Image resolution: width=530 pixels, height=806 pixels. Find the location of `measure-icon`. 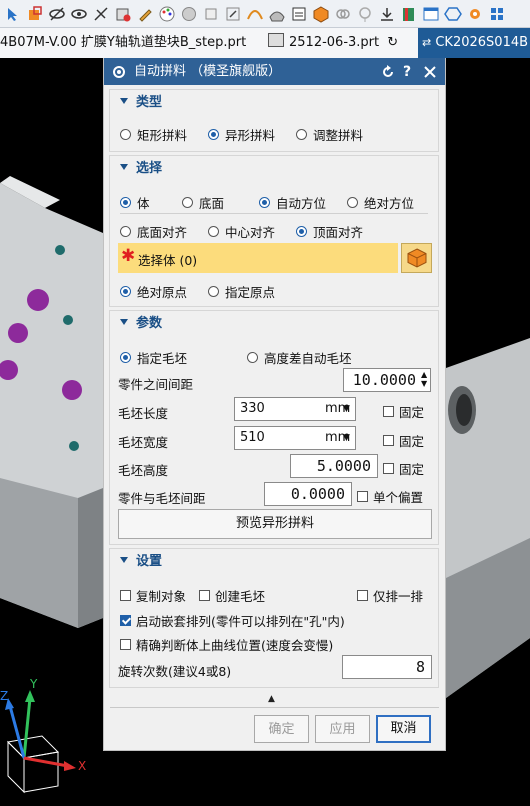

measure-icon is located at coordinates (101, 14).